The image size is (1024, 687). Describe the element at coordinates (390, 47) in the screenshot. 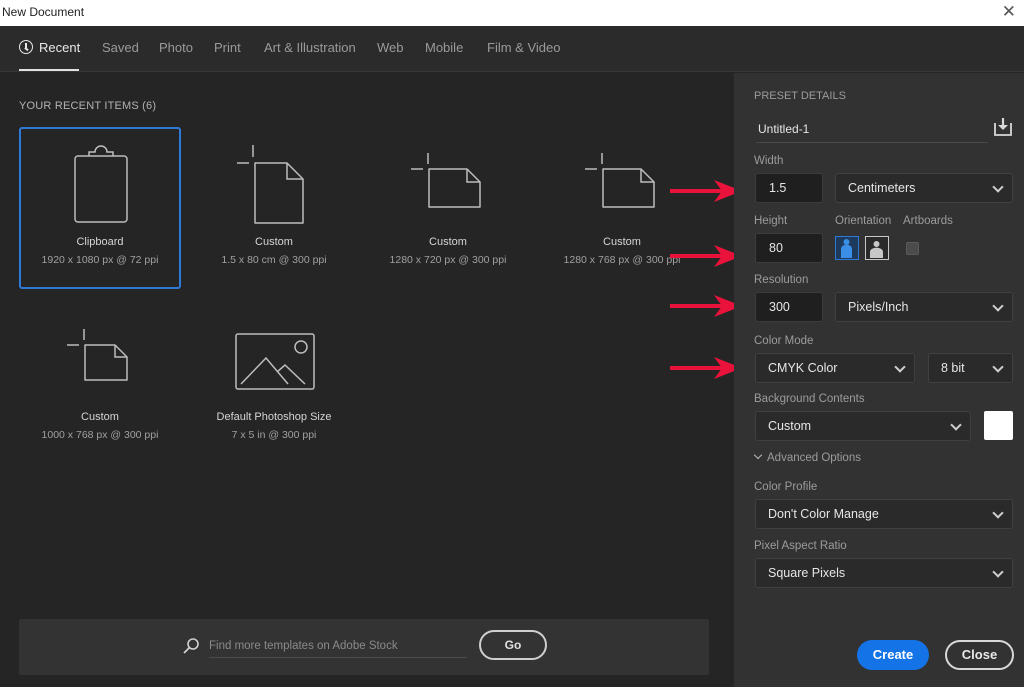

I see `tab-web: Web` at that location.